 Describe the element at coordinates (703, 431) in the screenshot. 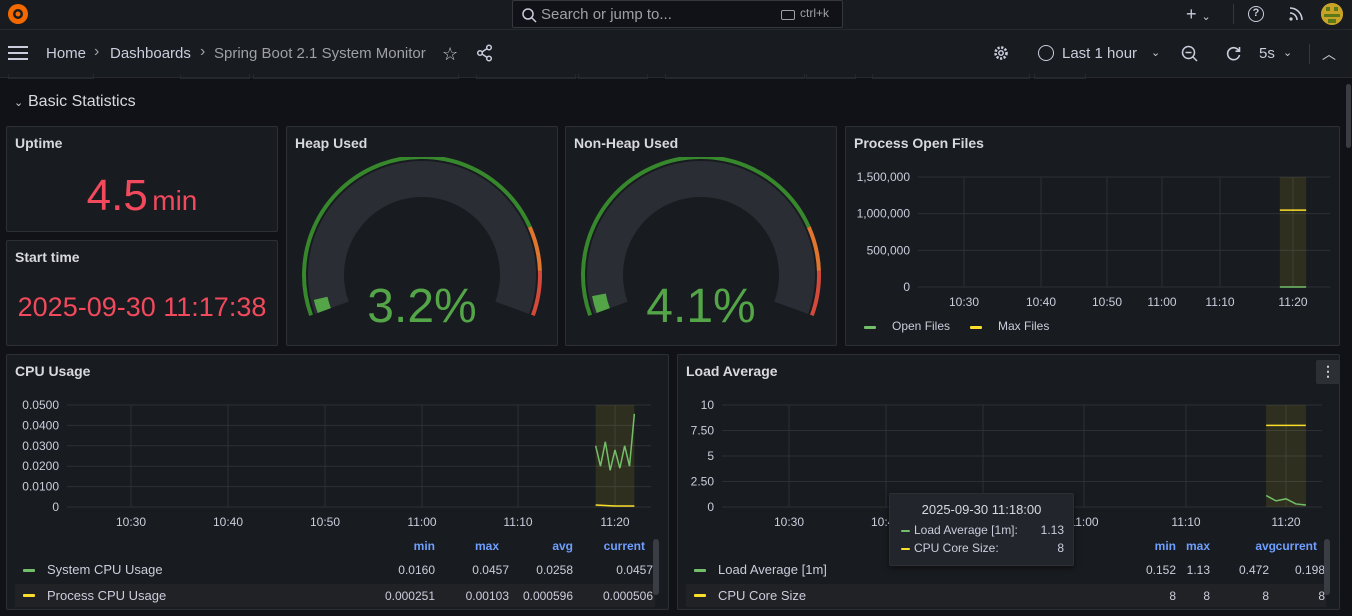

I see `y-tick-label: 7.50` at that location.